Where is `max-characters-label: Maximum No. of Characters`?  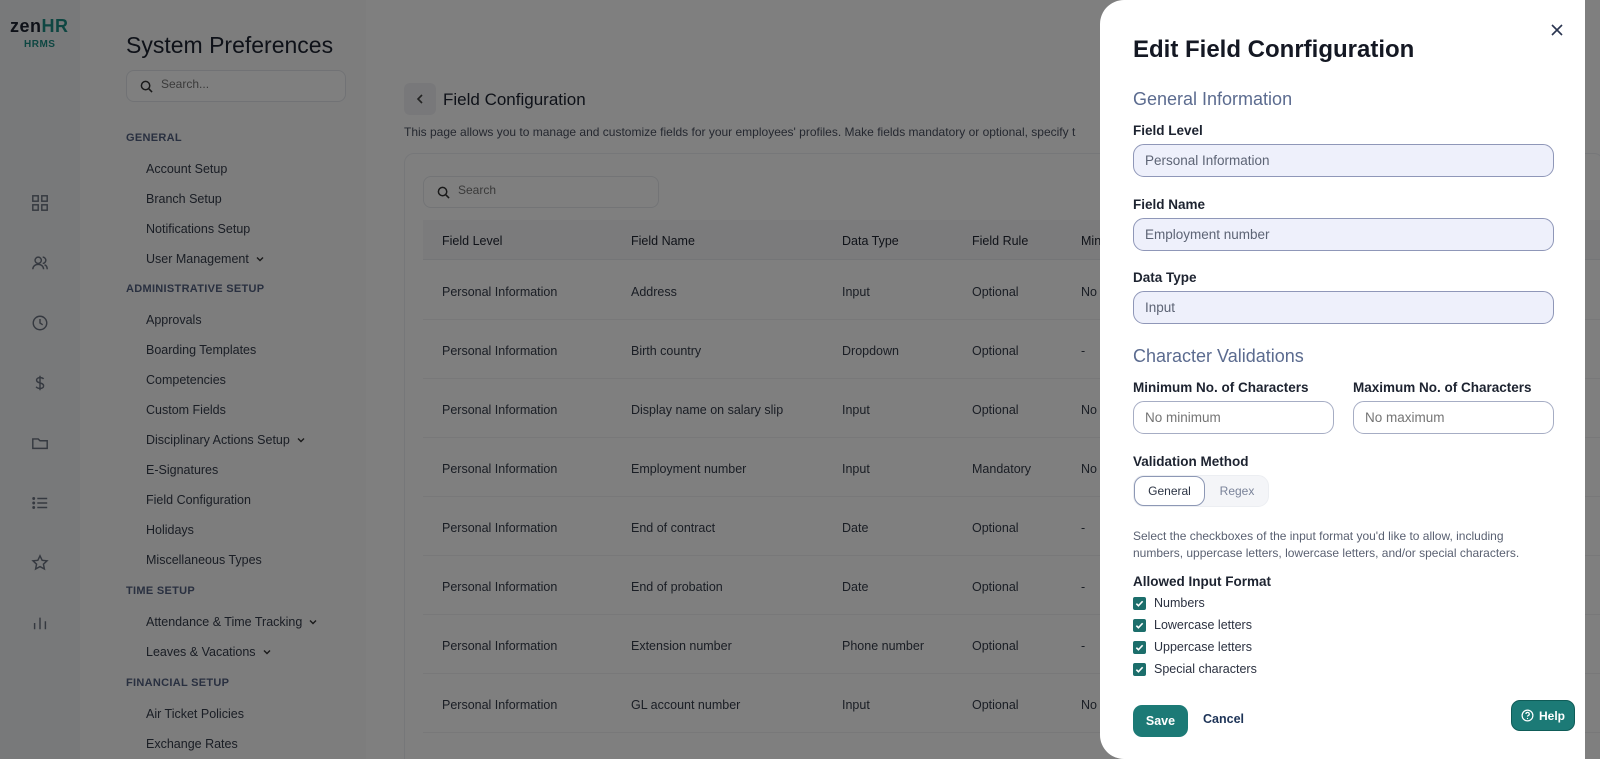 max-characters-label: Maximum No. of Characters is located at coordinates (1442, 387).